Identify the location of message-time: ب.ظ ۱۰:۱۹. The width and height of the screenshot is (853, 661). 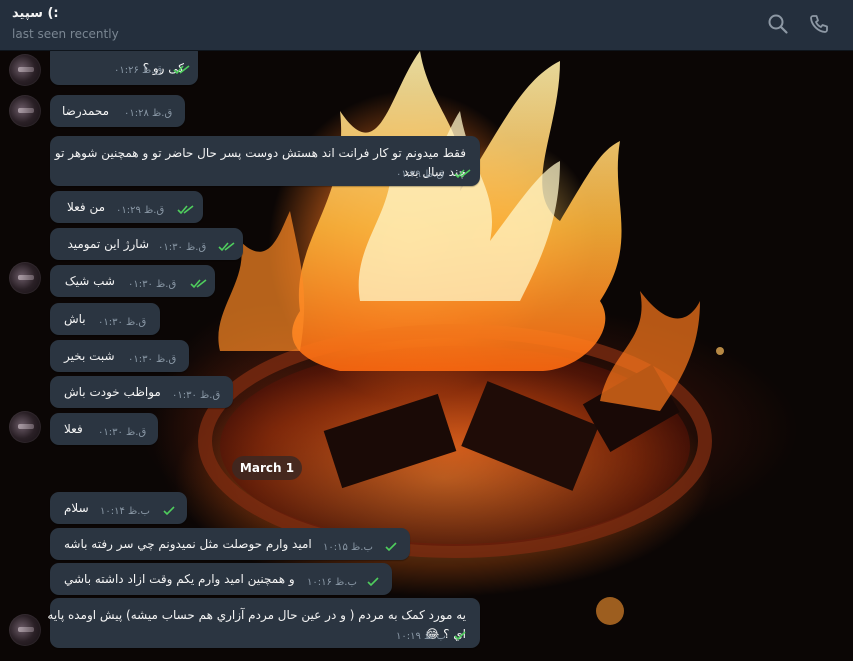
(421, 636).